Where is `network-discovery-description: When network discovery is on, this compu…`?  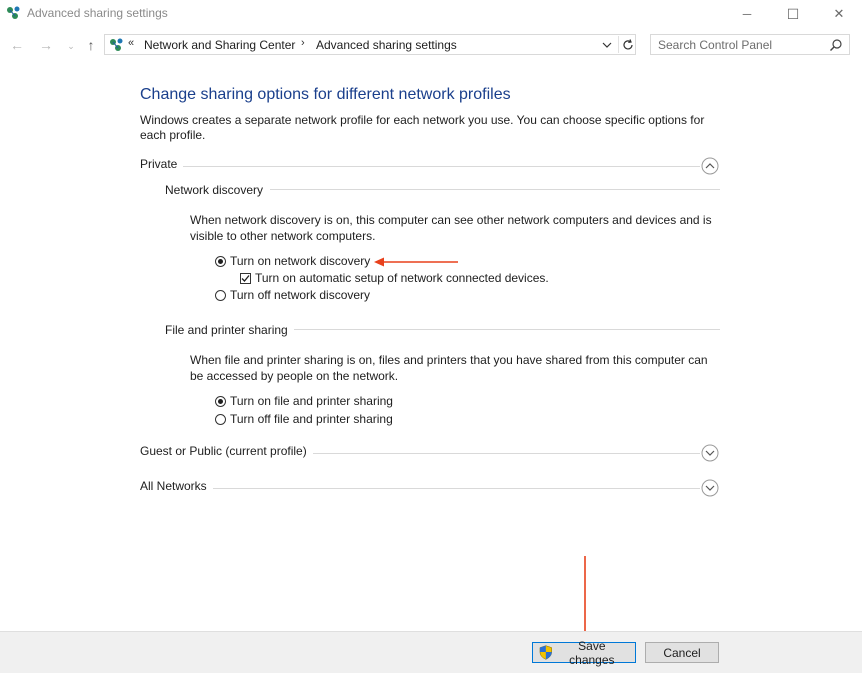 network-discovery-description: When network discovery is on, this compu… is located at coordinates (451, 228).